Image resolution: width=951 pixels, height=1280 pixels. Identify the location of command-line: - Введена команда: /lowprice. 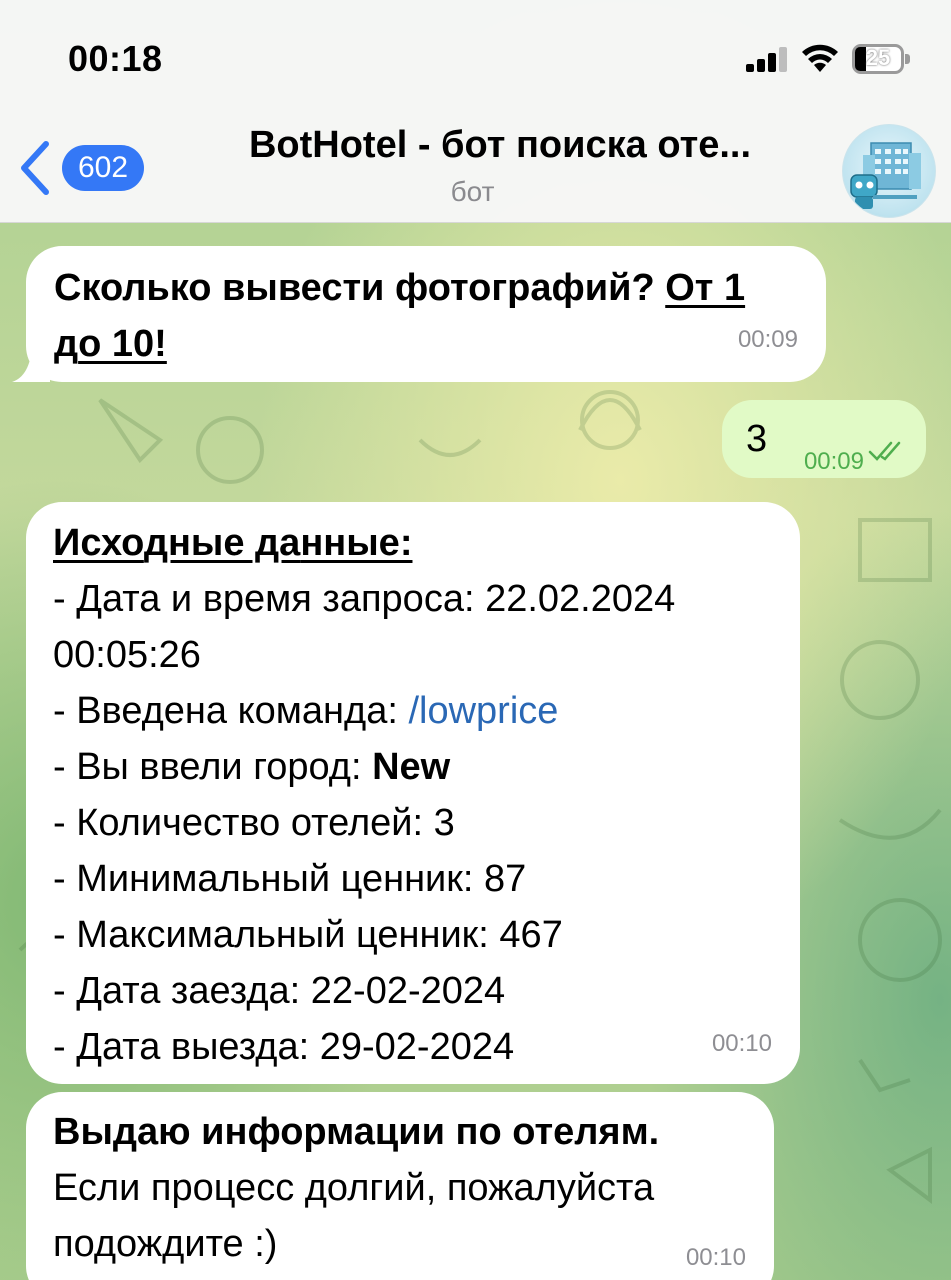
(306, 711).